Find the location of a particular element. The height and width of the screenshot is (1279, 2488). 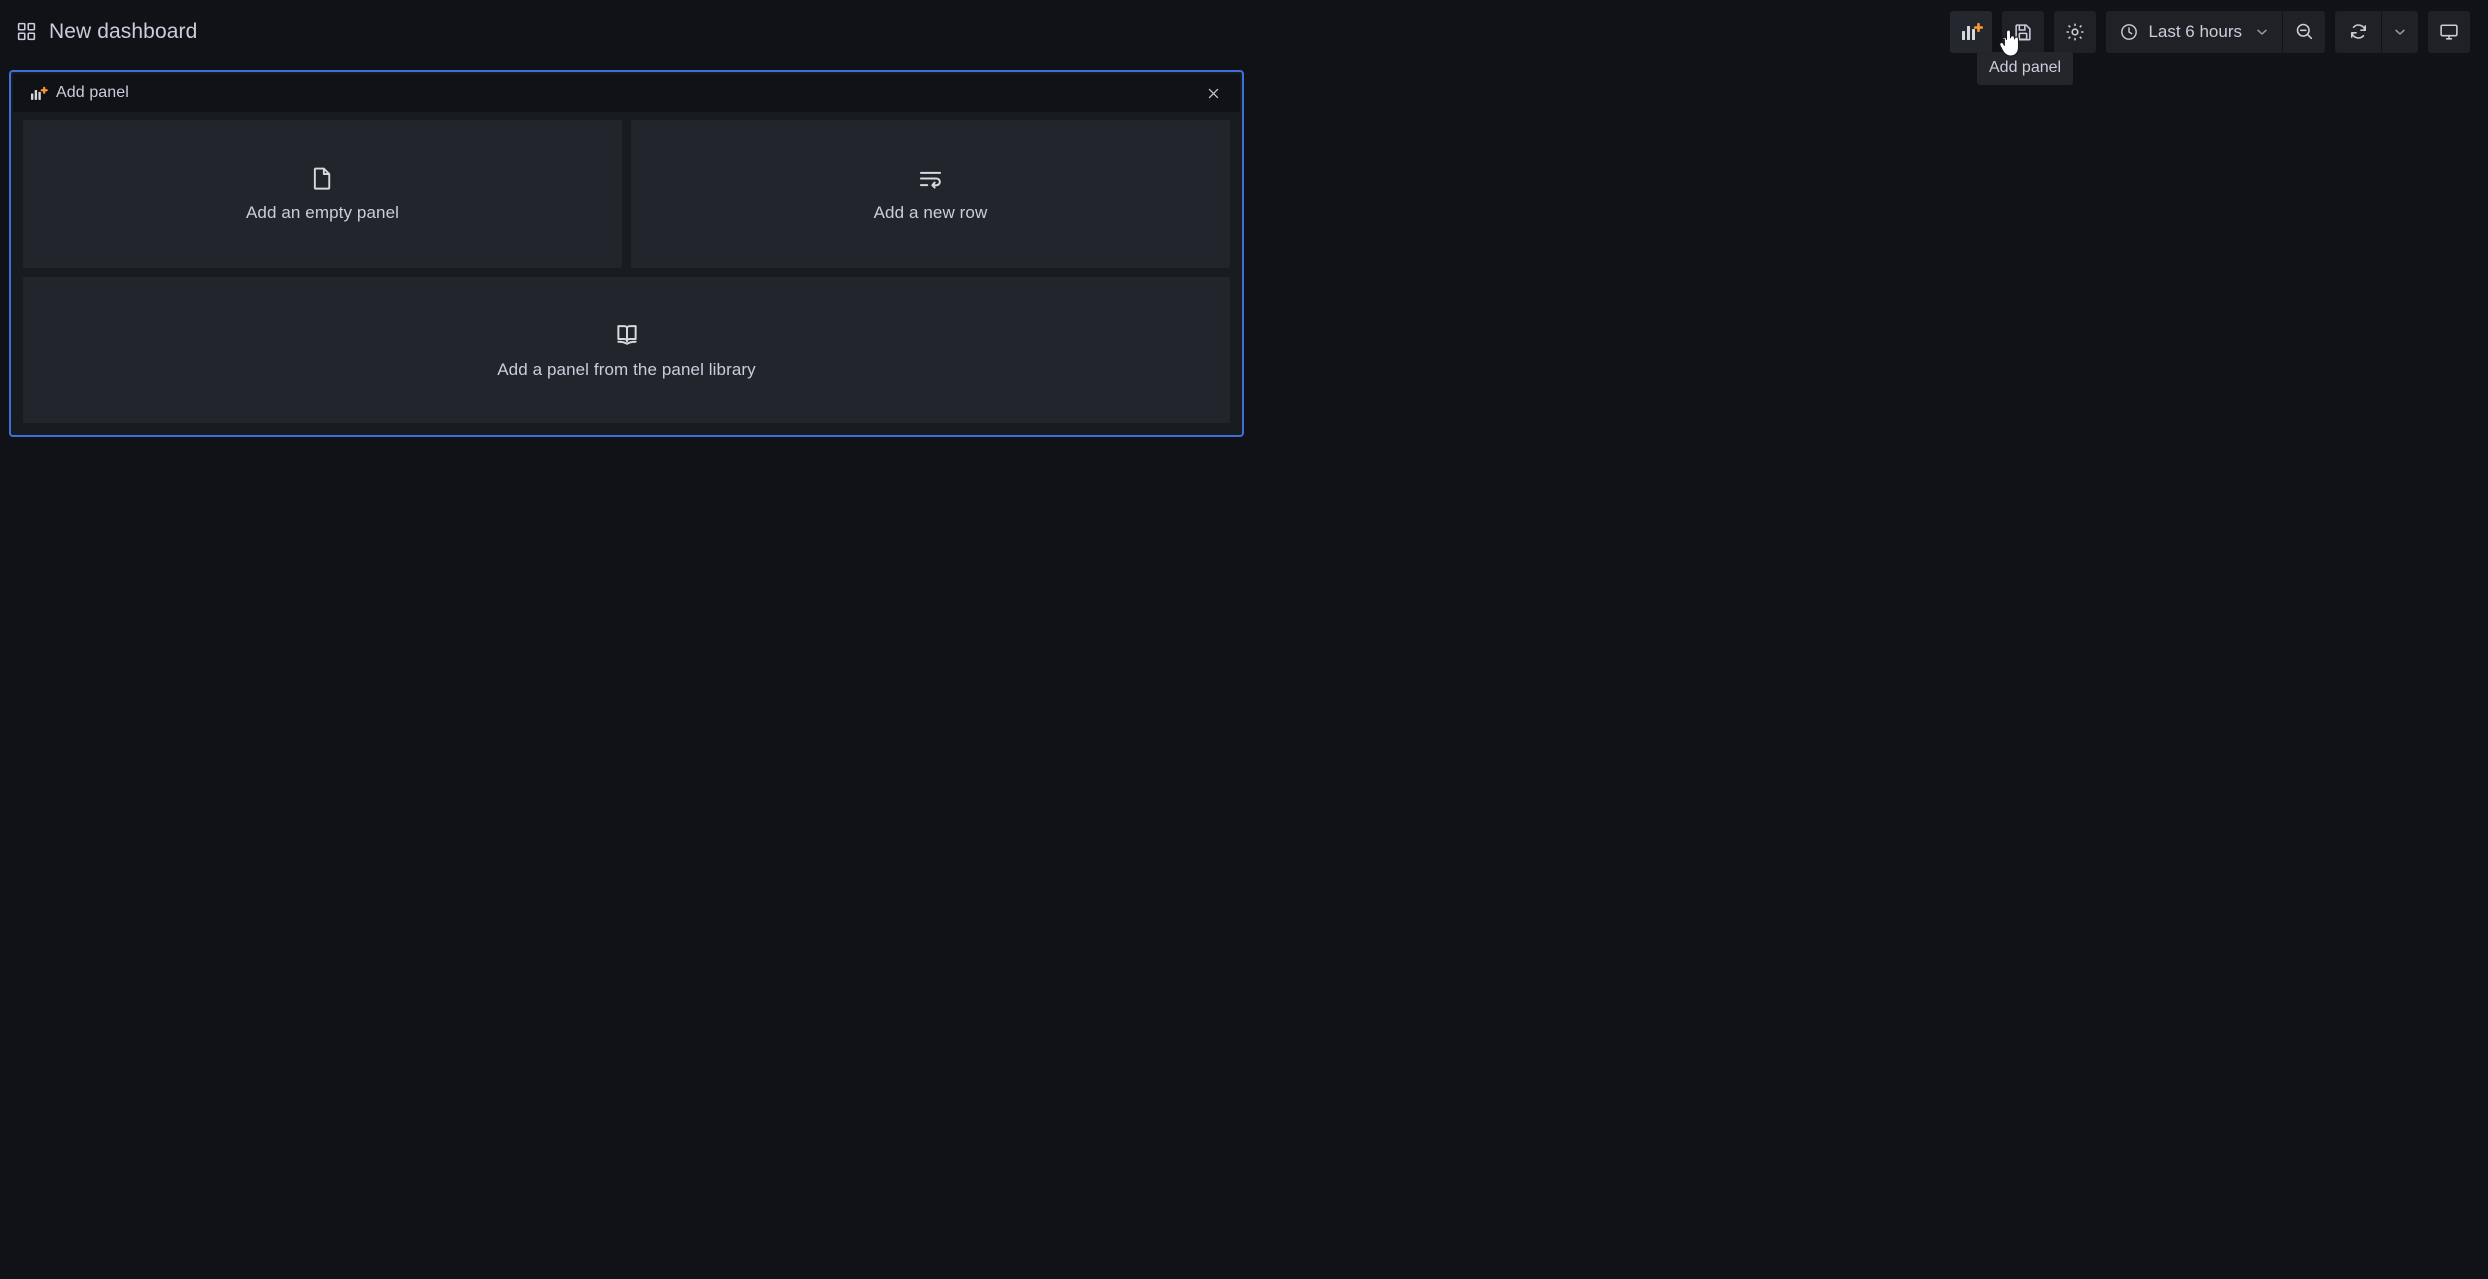

add-panel-title: Add panel is located at coordinates (92, 92).